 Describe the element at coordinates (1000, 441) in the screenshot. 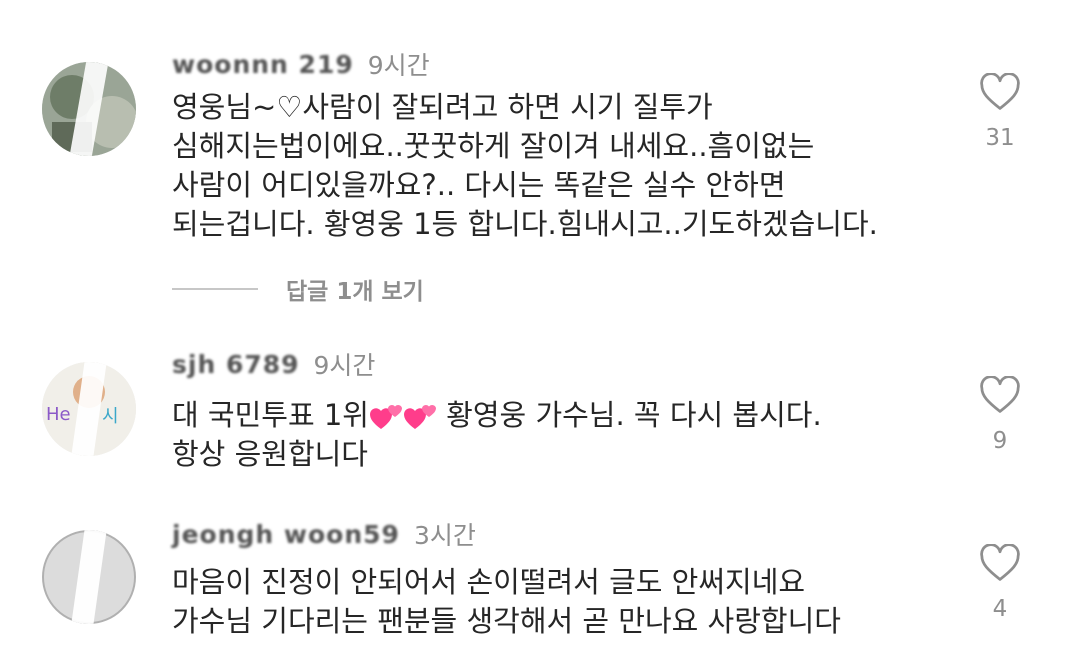

I see `like-count: 9` at that location.